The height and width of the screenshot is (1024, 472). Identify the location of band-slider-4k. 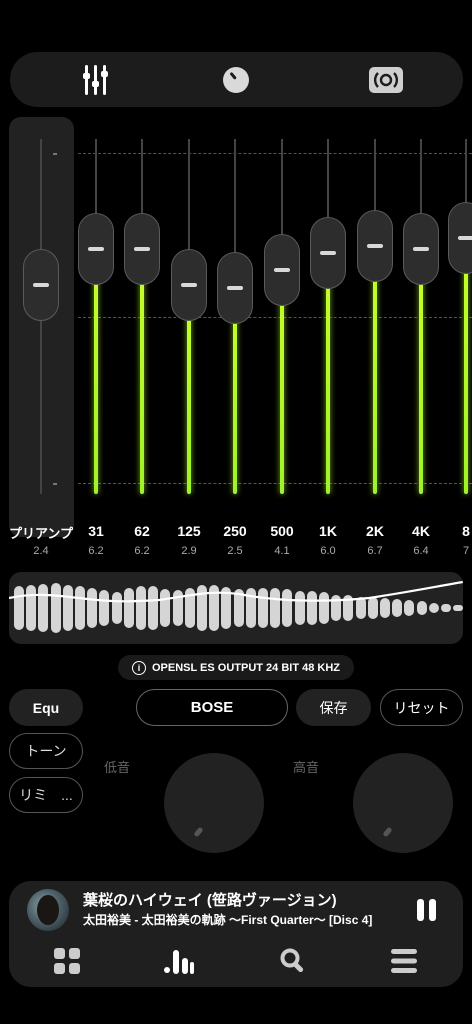
(421, 337).